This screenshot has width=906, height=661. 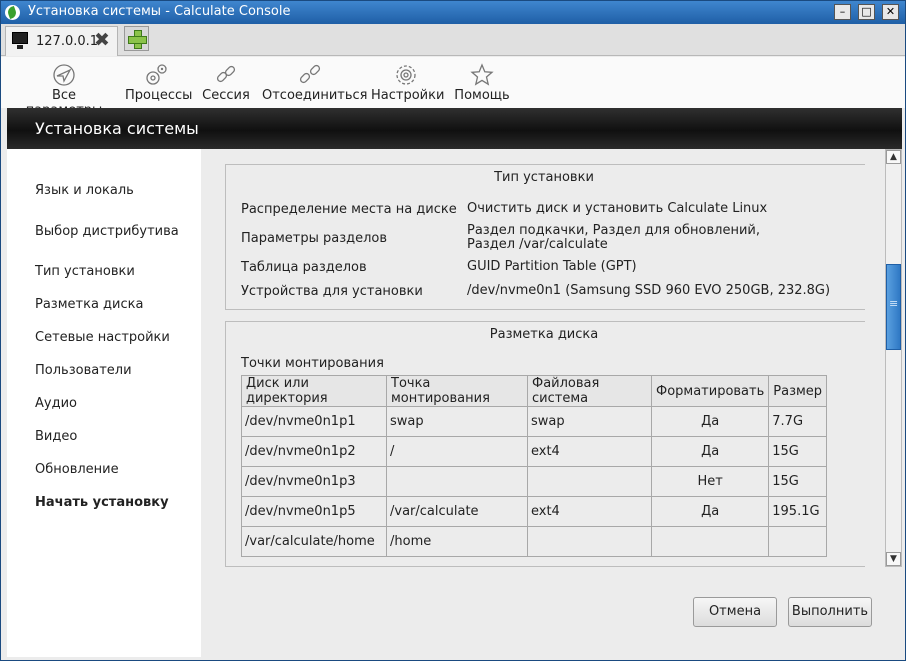 I want to click on mount-points-label: Точки монтирования, so click(x=312, y=363).